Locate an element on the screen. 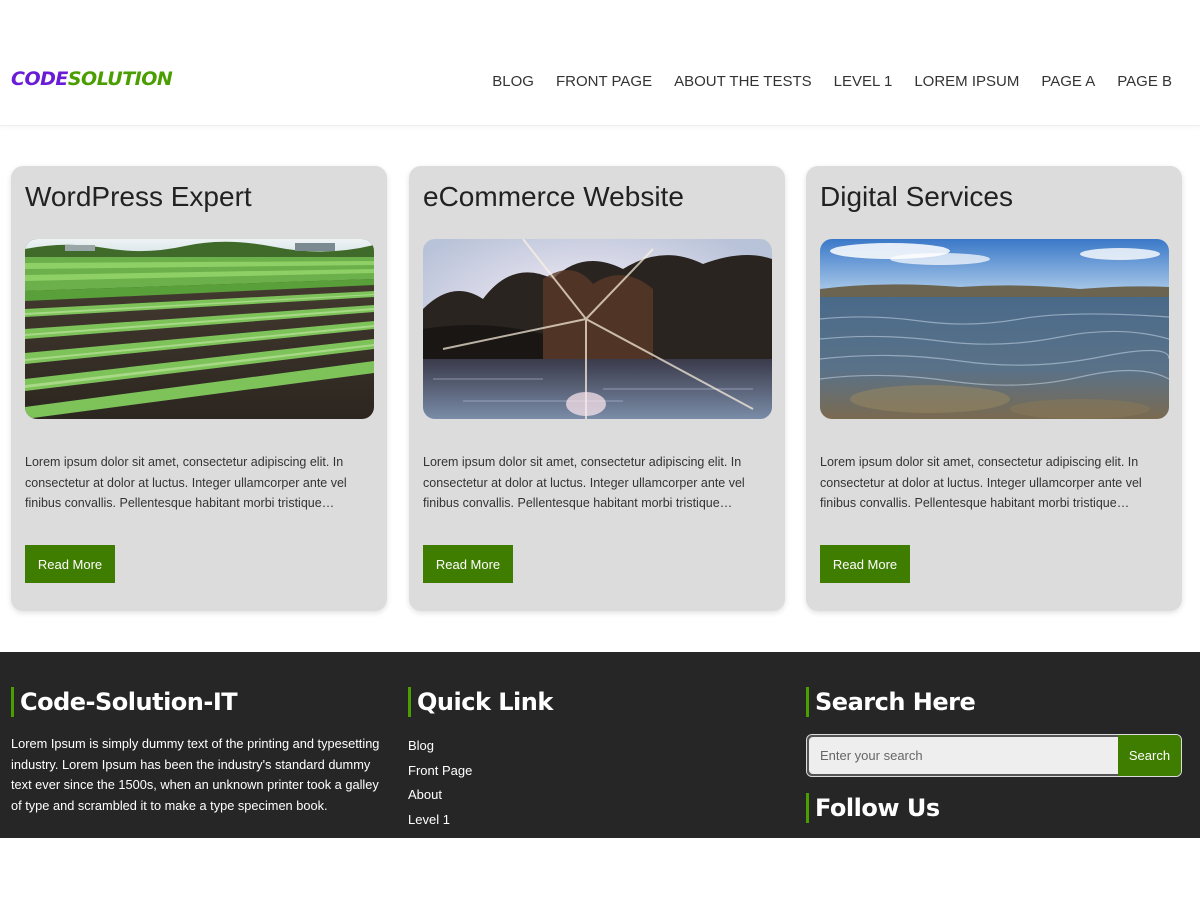  footer-search-form: Search is located at coordinates (994, 755).